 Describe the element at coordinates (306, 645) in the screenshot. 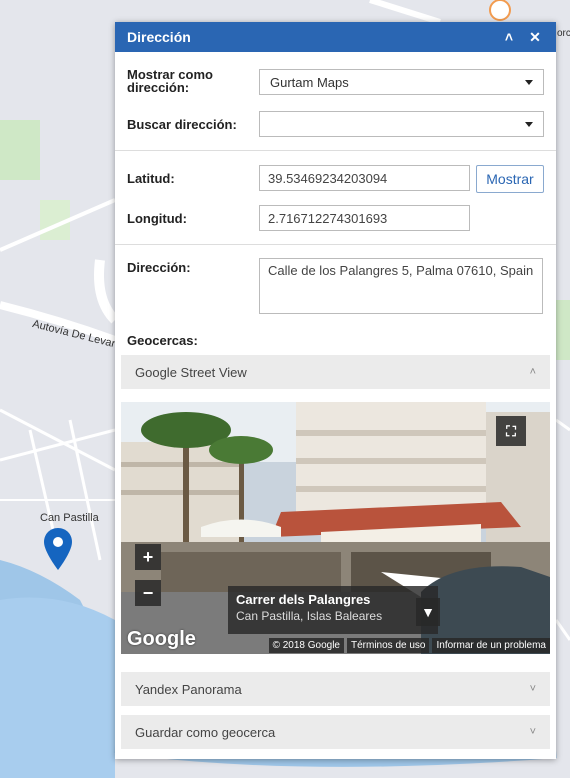

I see `copyright-text: © 2018 Google` at that location.